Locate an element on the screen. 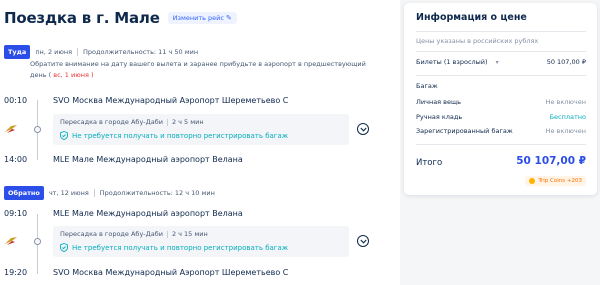  baggage-heading-label: Багаж is located at coordinates (427, 86).